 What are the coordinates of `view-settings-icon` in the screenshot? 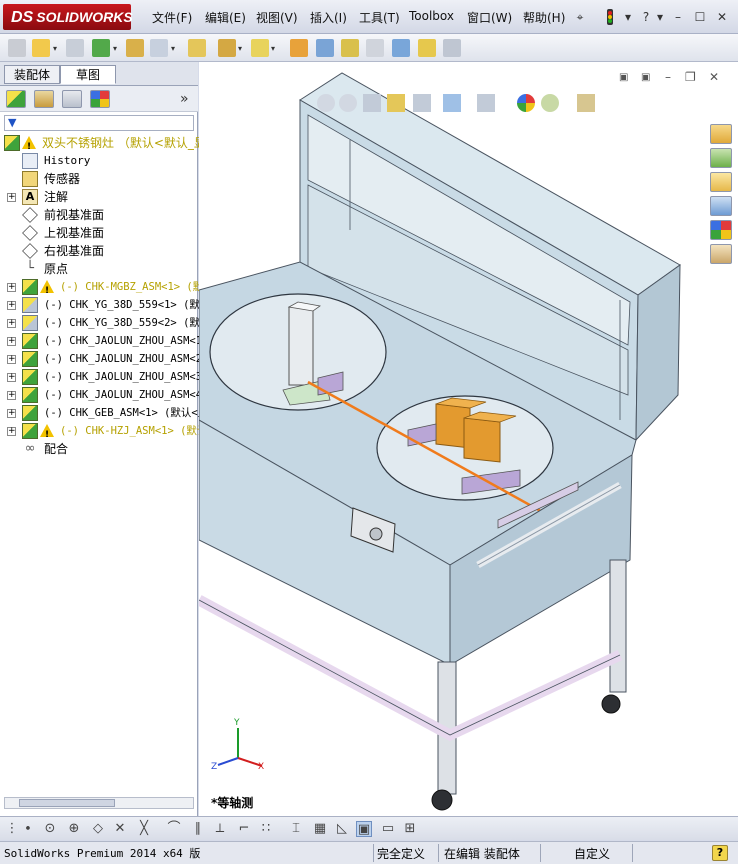 It's located at (586, 103).